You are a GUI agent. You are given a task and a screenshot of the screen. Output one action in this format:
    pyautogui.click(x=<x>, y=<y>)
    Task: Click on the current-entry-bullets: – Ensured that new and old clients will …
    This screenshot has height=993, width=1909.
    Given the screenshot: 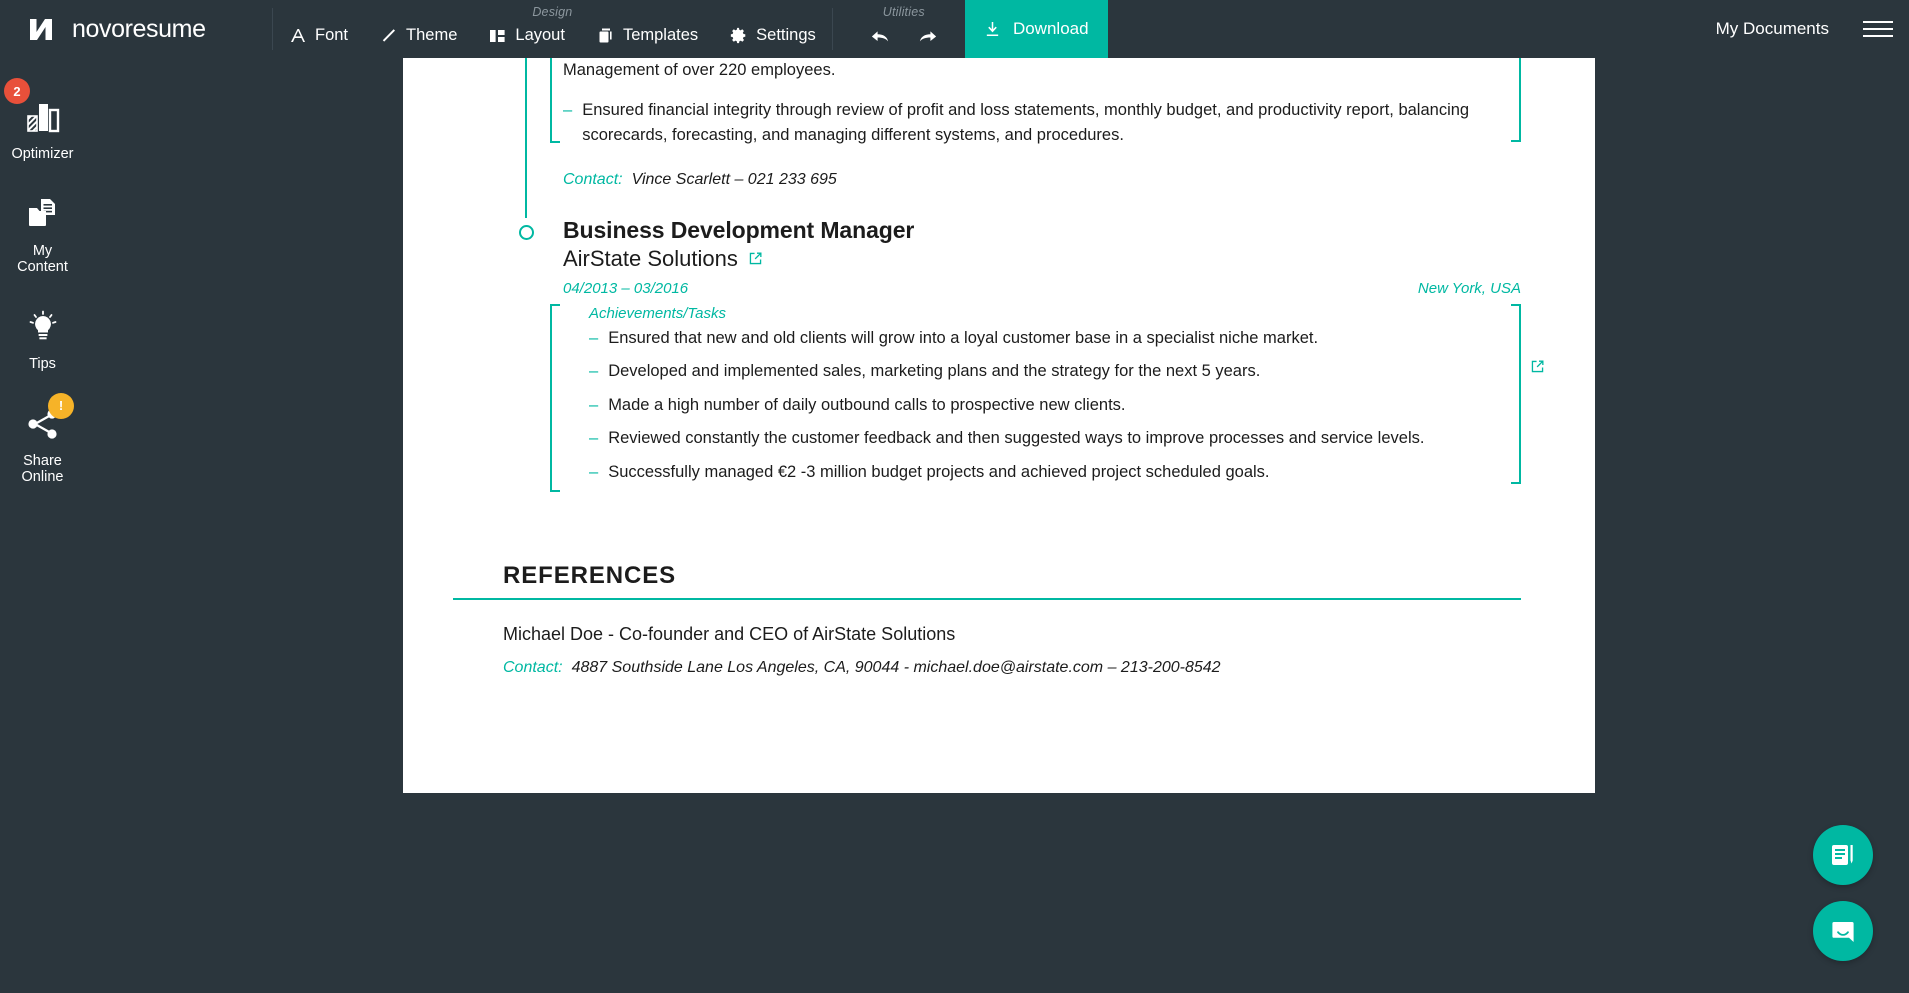 What is the action you would take?
    pyautogui.click(x=999, y=397)
    